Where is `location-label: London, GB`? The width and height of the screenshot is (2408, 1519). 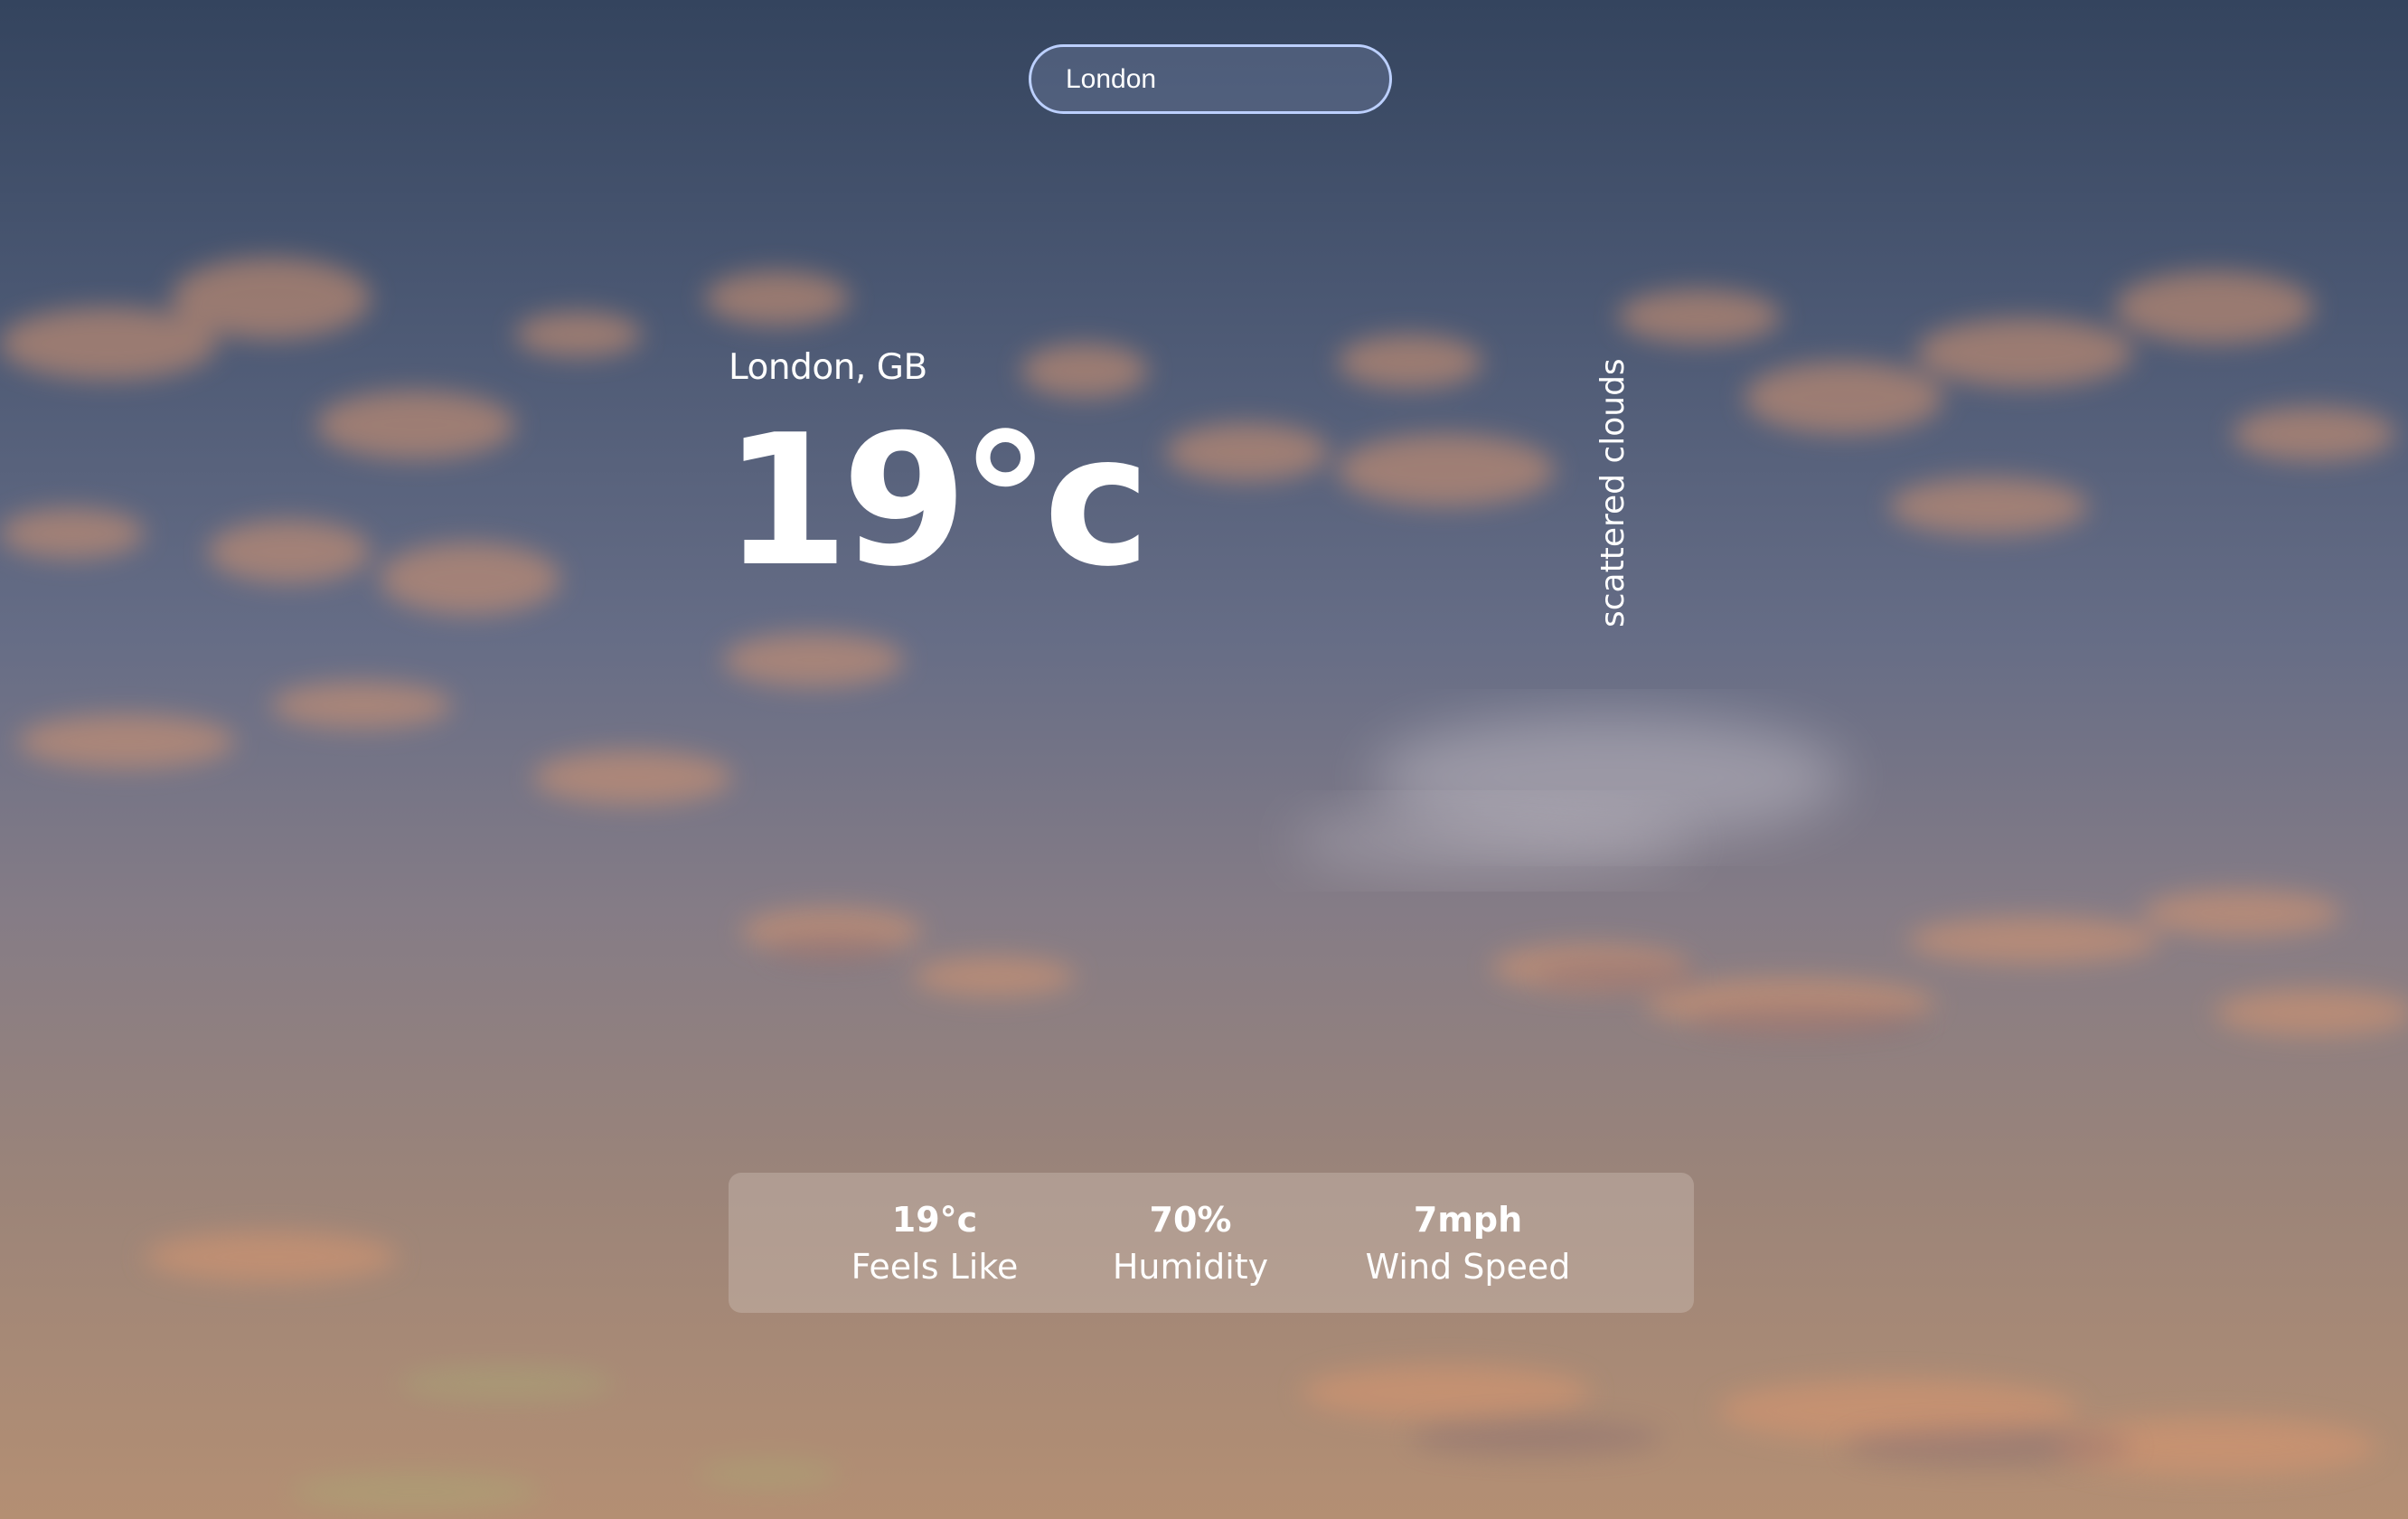
location-label: London, GB is located at coordinates (828, 368).